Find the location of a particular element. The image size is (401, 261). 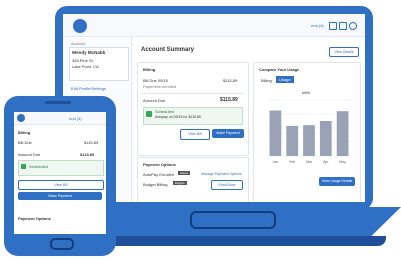

phone-scheduled-text: Scheduled is located at coordinates (38, 166).